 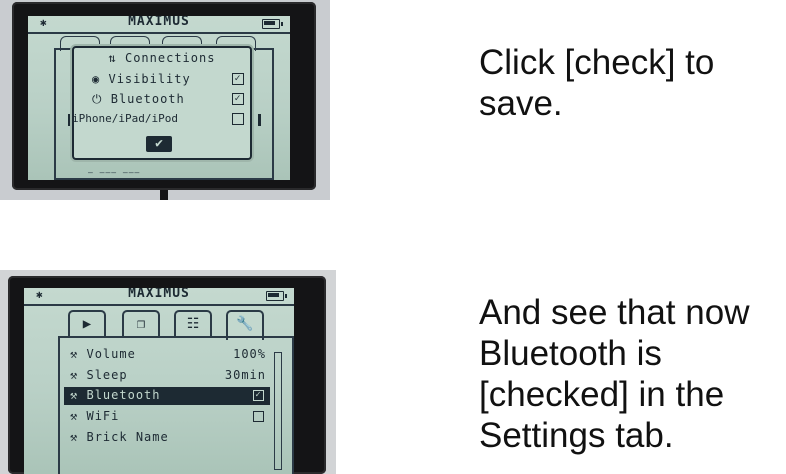 I want to click on tab-bar: ▶ ❐ ☷ 🔧, so click(x=169, y=325).